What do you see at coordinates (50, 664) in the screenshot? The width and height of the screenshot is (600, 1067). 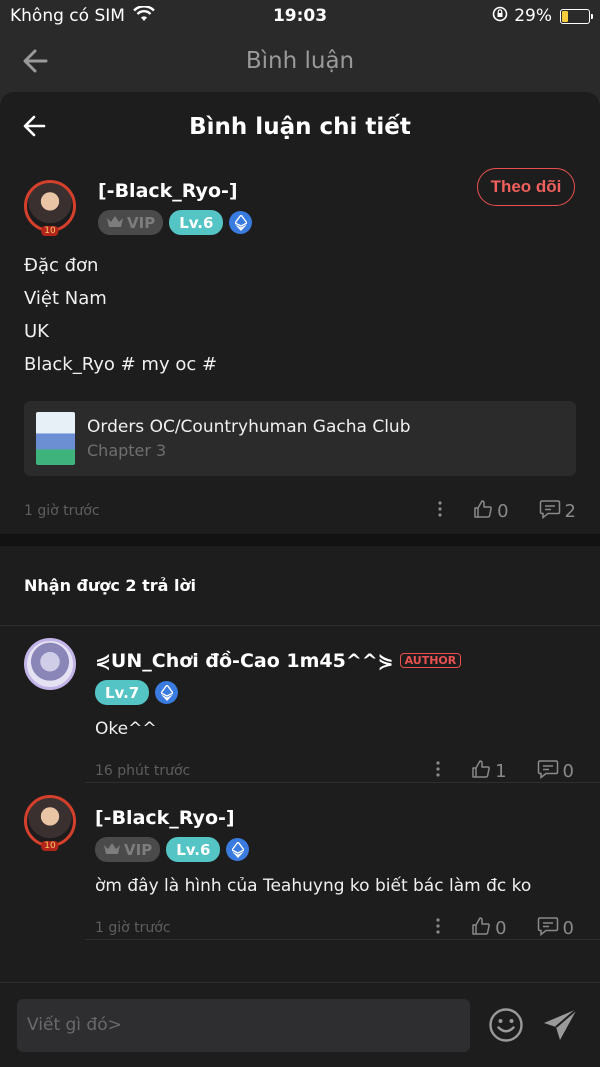 I see `avatar` at bounding box center [50, 664].